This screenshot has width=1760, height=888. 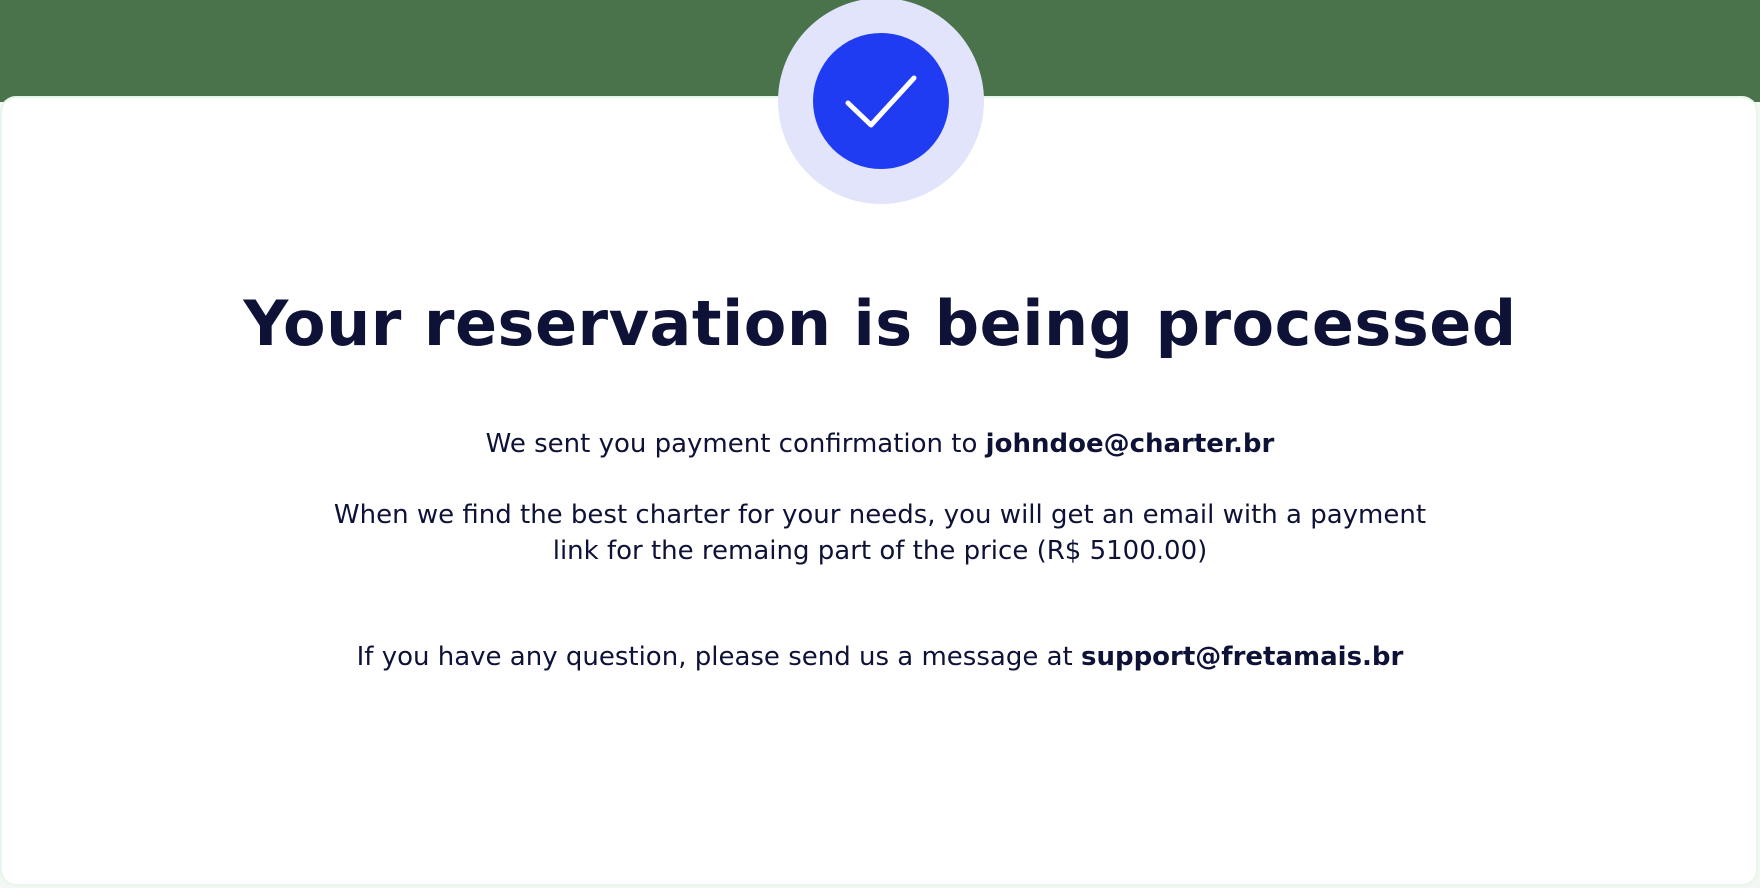 I want to click on confirmation-message-text: We sent you payment confirmation to, so click(x=735, y=444).